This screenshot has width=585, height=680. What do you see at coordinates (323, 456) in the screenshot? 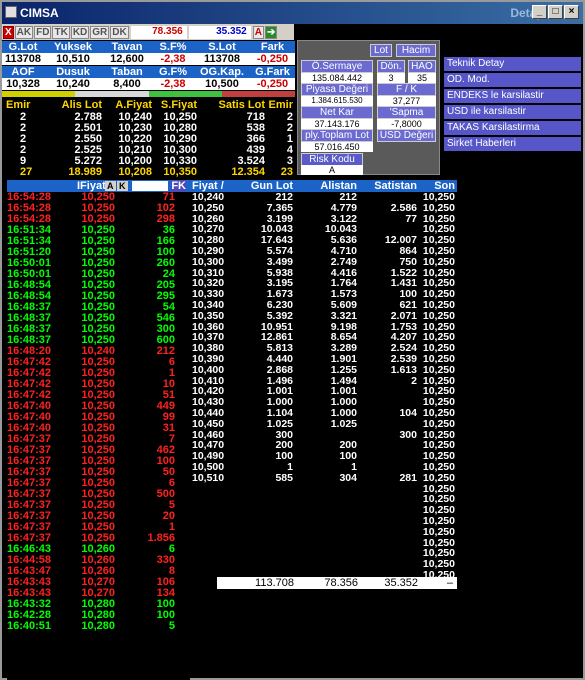
I see `depth-row: 10,490 100 100 10,250` at bounding box center [323, 456].